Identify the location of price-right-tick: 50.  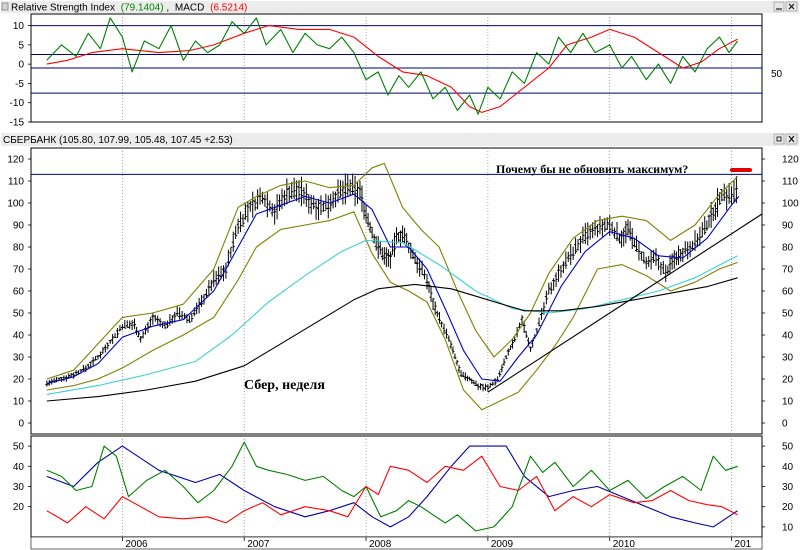
(788, 314).